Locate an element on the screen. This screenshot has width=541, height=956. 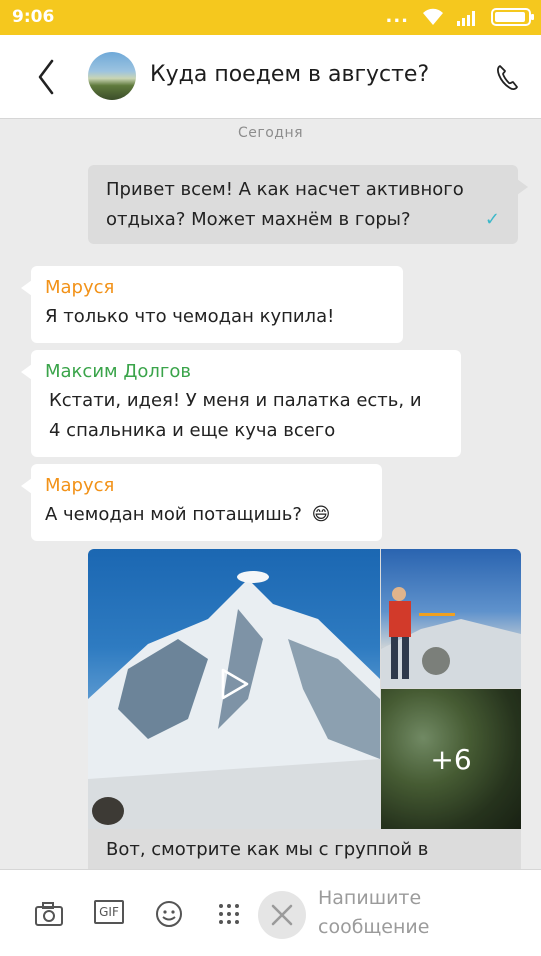
gif-button: GIF is located at coordinates (109, 912).